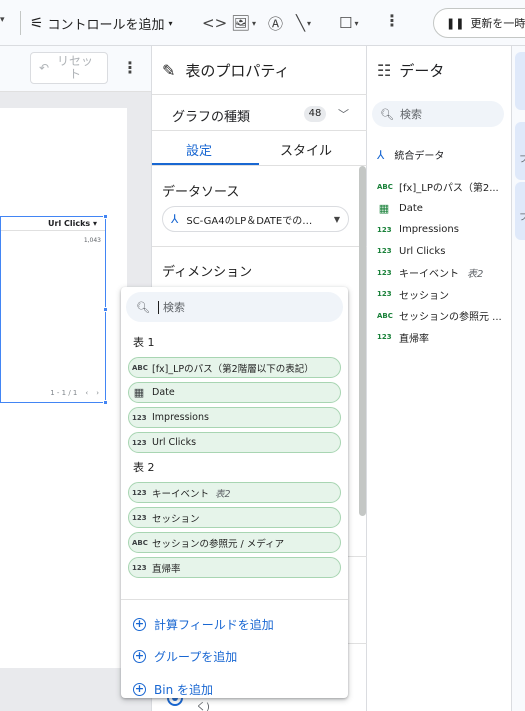 This screenshot has width=525, height=711. Describe the element at coordinates (183, 689) in the screenshot. I see `action-label: Bin を追加` at that location.